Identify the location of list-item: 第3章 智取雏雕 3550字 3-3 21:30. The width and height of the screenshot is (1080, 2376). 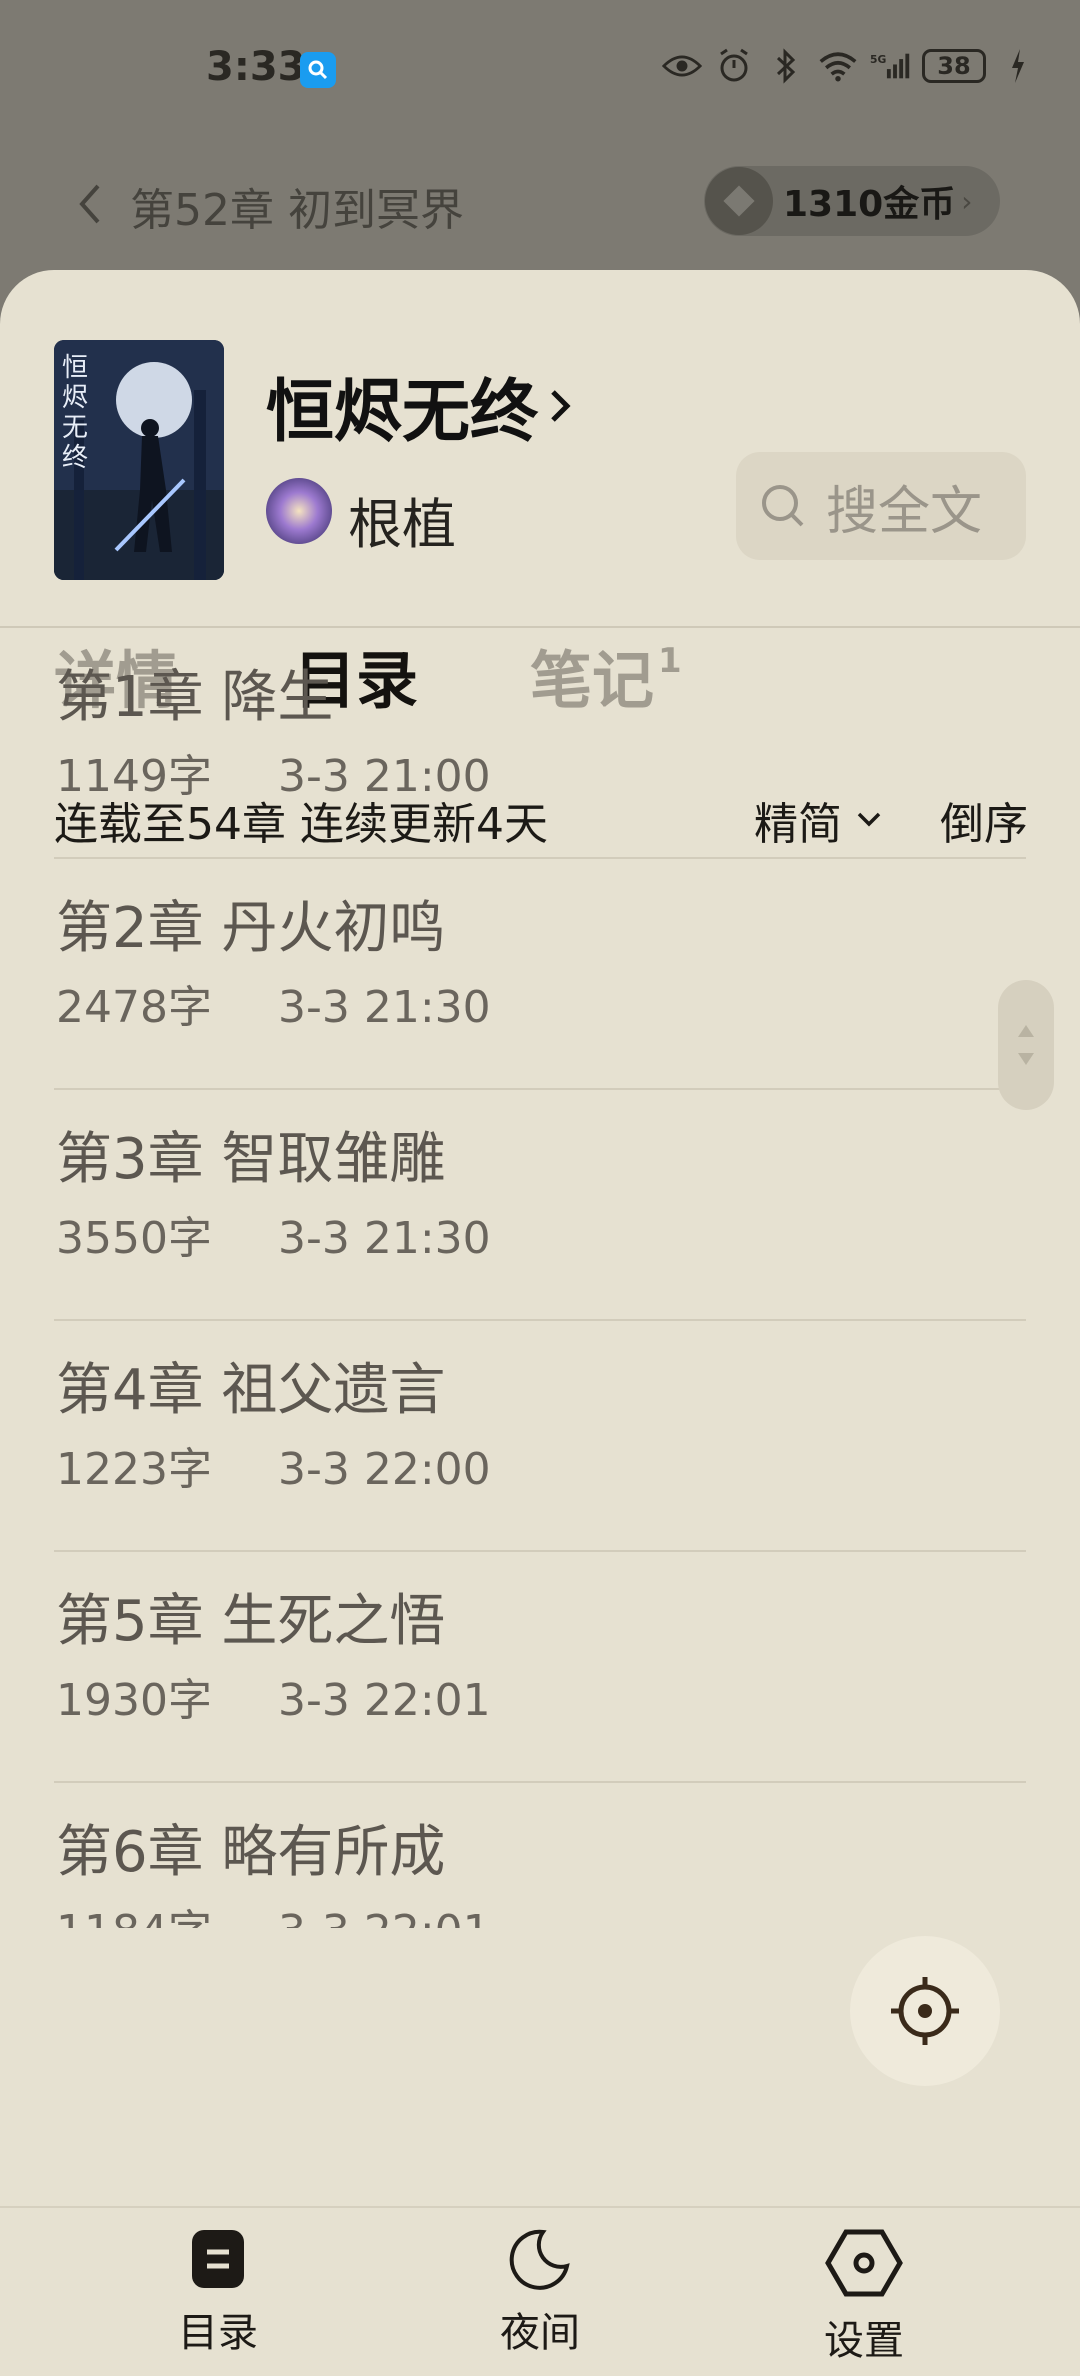
(540, 1205).